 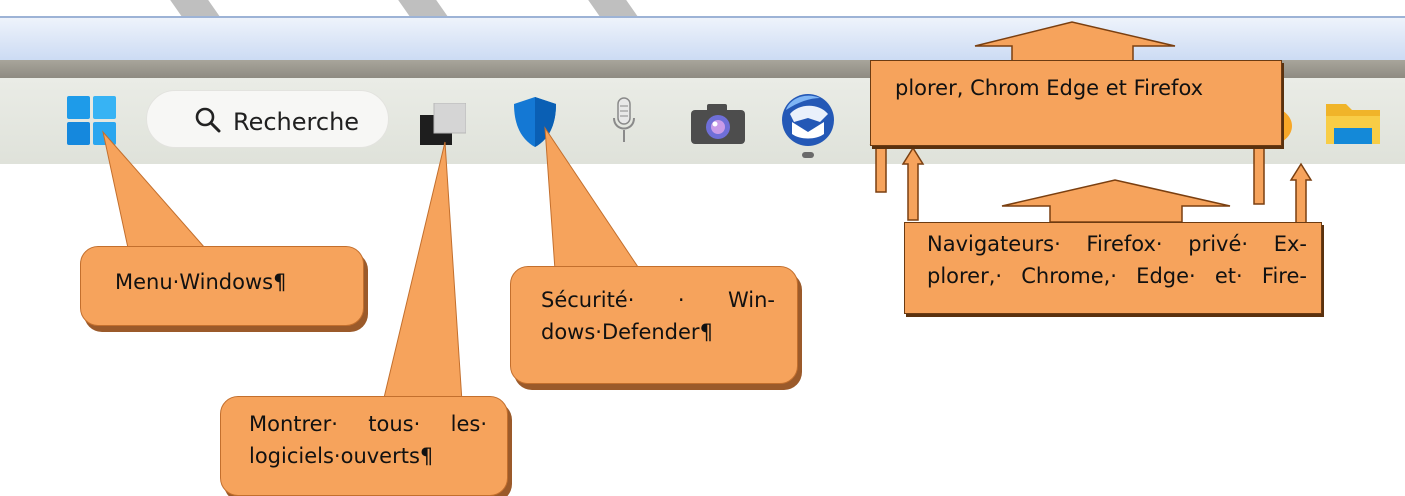 What do you see at coordinates (588, 300) in the screenshot?
I see `word: Sécurité·` at bounding box center [588, 300].